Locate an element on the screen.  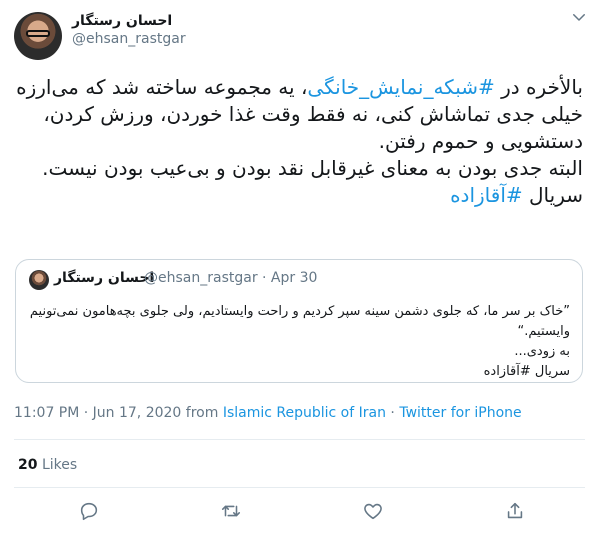
retweet-icon is located at coordinates (231, 511).